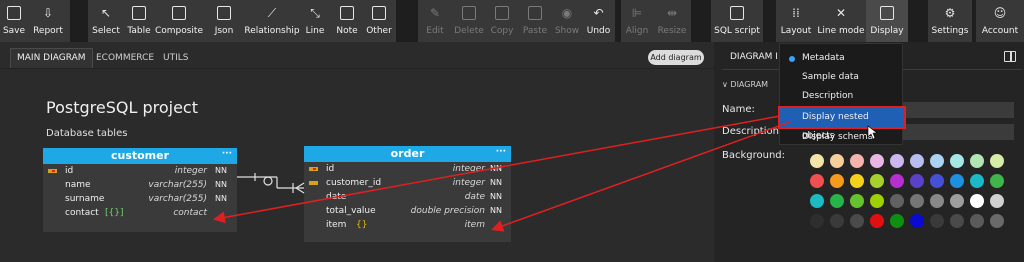 This screenshot has width=1024, height=262. Describe the element at coordinates (14, 21) in the screenshot. I see `save-button: Save` at that location.